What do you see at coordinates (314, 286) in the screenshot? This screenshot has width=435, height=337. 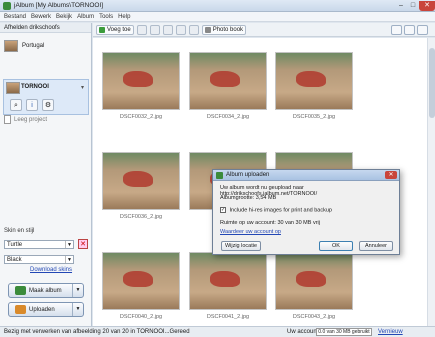 I see `thumbnail-item: DSCF0043_2.jpg` at bounding box center [314, 286].